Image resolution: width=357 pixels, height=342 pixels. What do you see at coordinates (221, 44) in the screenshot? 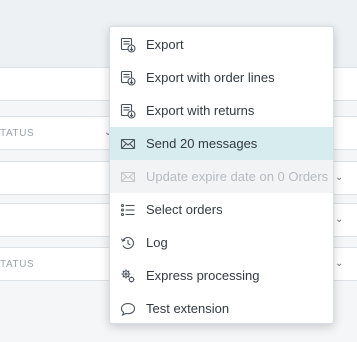
I see `menu-item-export: Export` at bounding box center [221, 44].